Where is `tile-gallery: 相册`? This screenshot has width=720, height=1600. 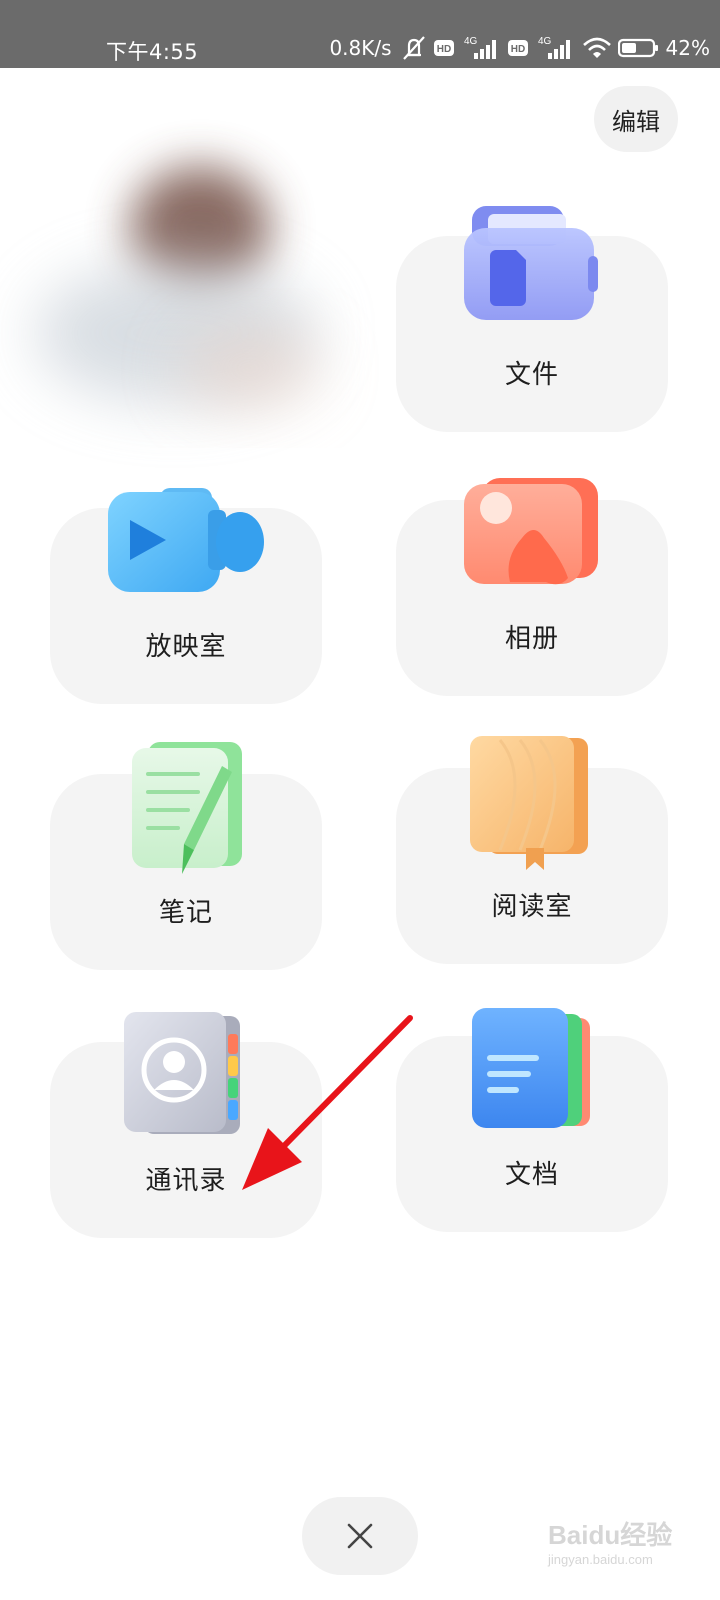
tile-gallery: 相册 is located at coordinates (532, 587).